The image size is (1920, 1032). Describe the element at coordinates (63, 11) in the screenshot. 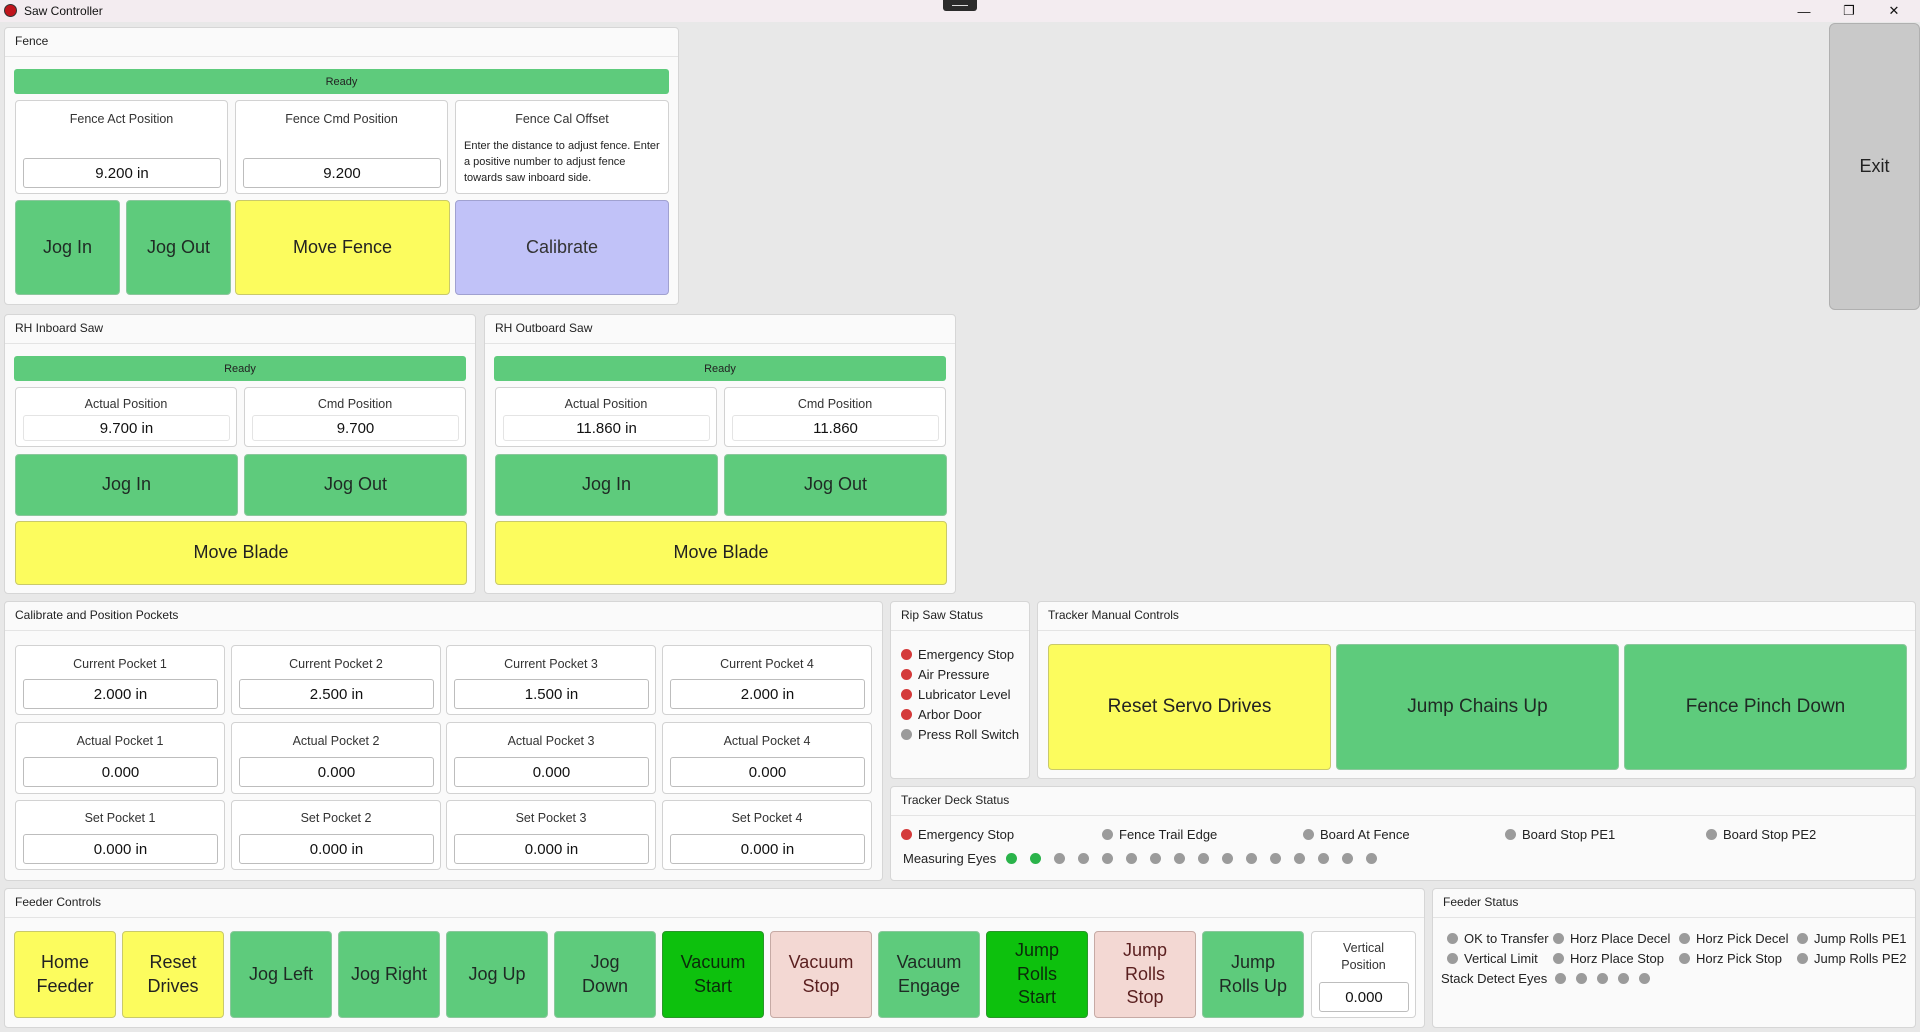

I see `window-title: Saw Controller` at that location.